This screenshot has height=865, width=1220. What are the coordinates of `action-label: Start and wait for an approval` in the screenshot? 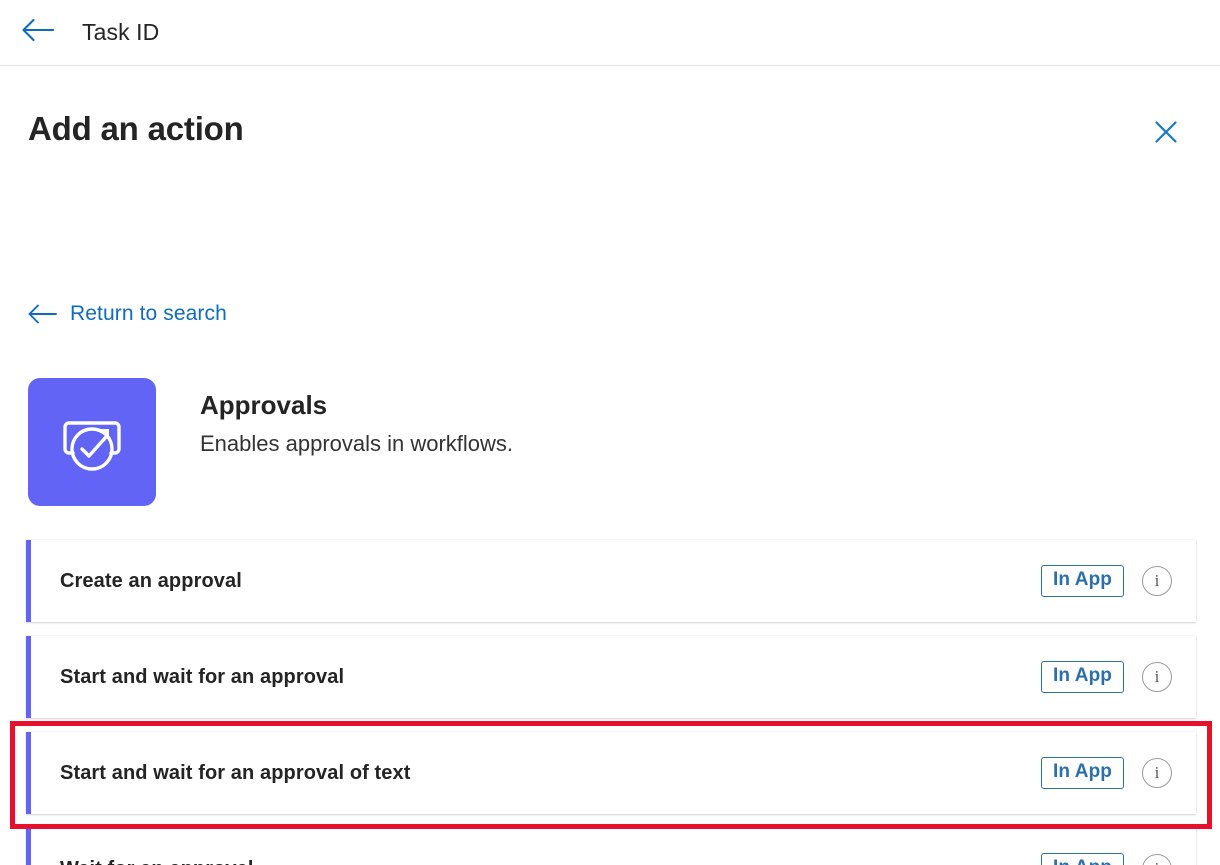 It's located at (202, 676).